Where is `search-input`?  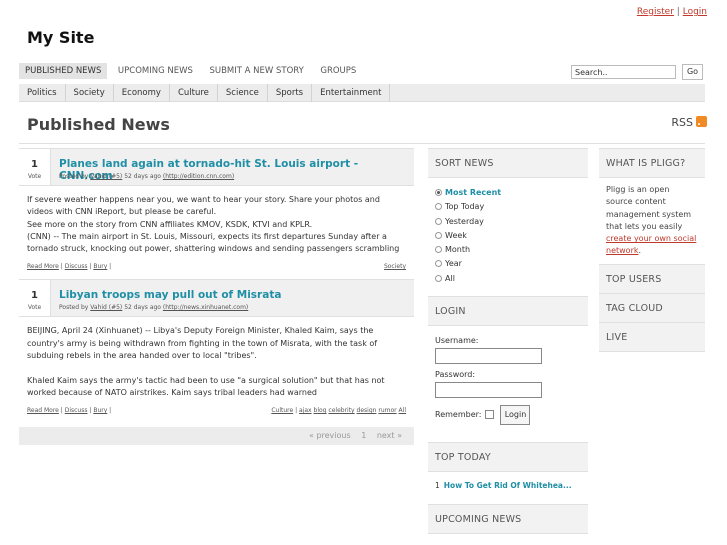 search-input is located at coordinates (623, 72).